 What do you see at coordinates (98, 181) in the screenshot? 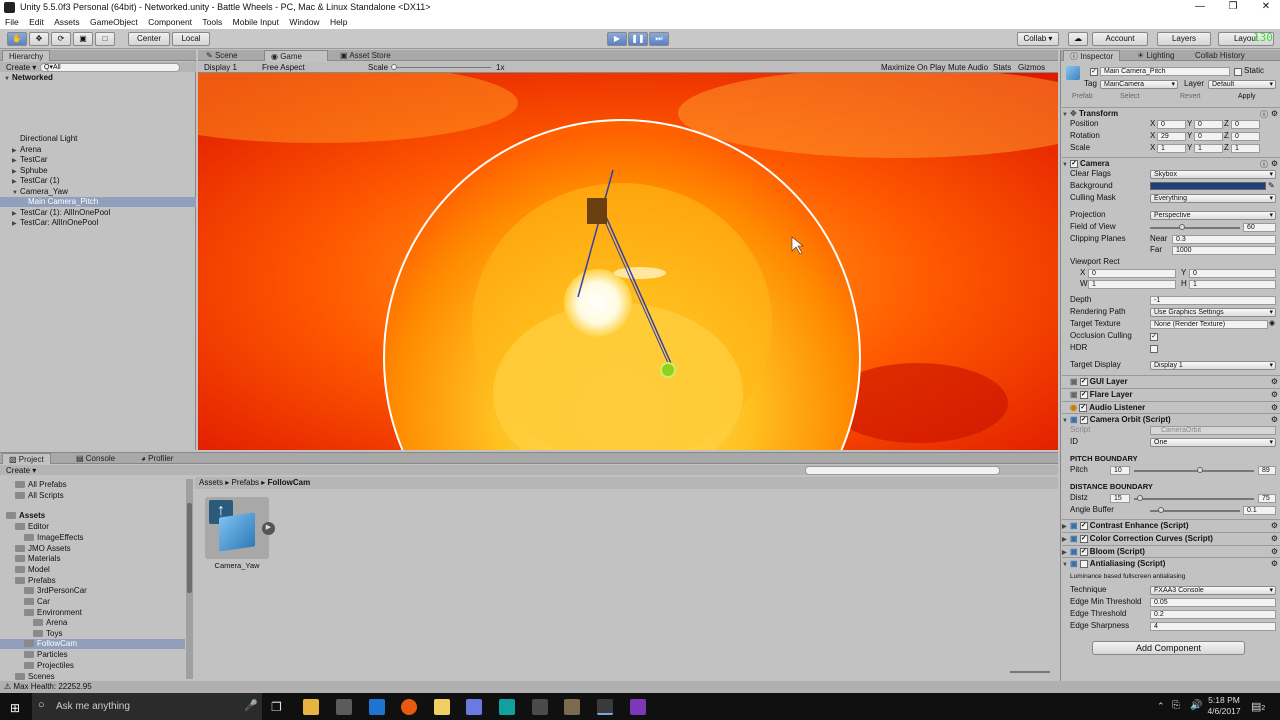
I see `hierarchy-item: ▶ TestCar (1)` at bounding box center [98, 181].